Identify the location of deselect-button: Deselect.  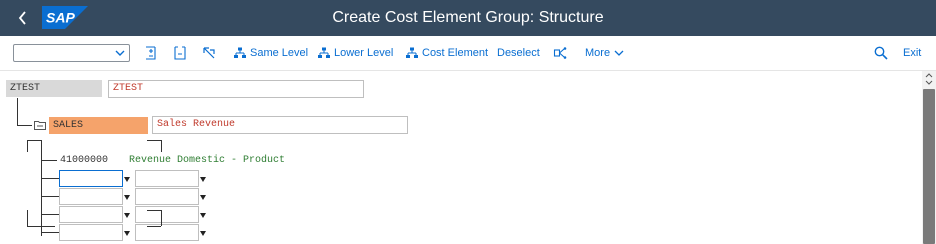
(518, 53).